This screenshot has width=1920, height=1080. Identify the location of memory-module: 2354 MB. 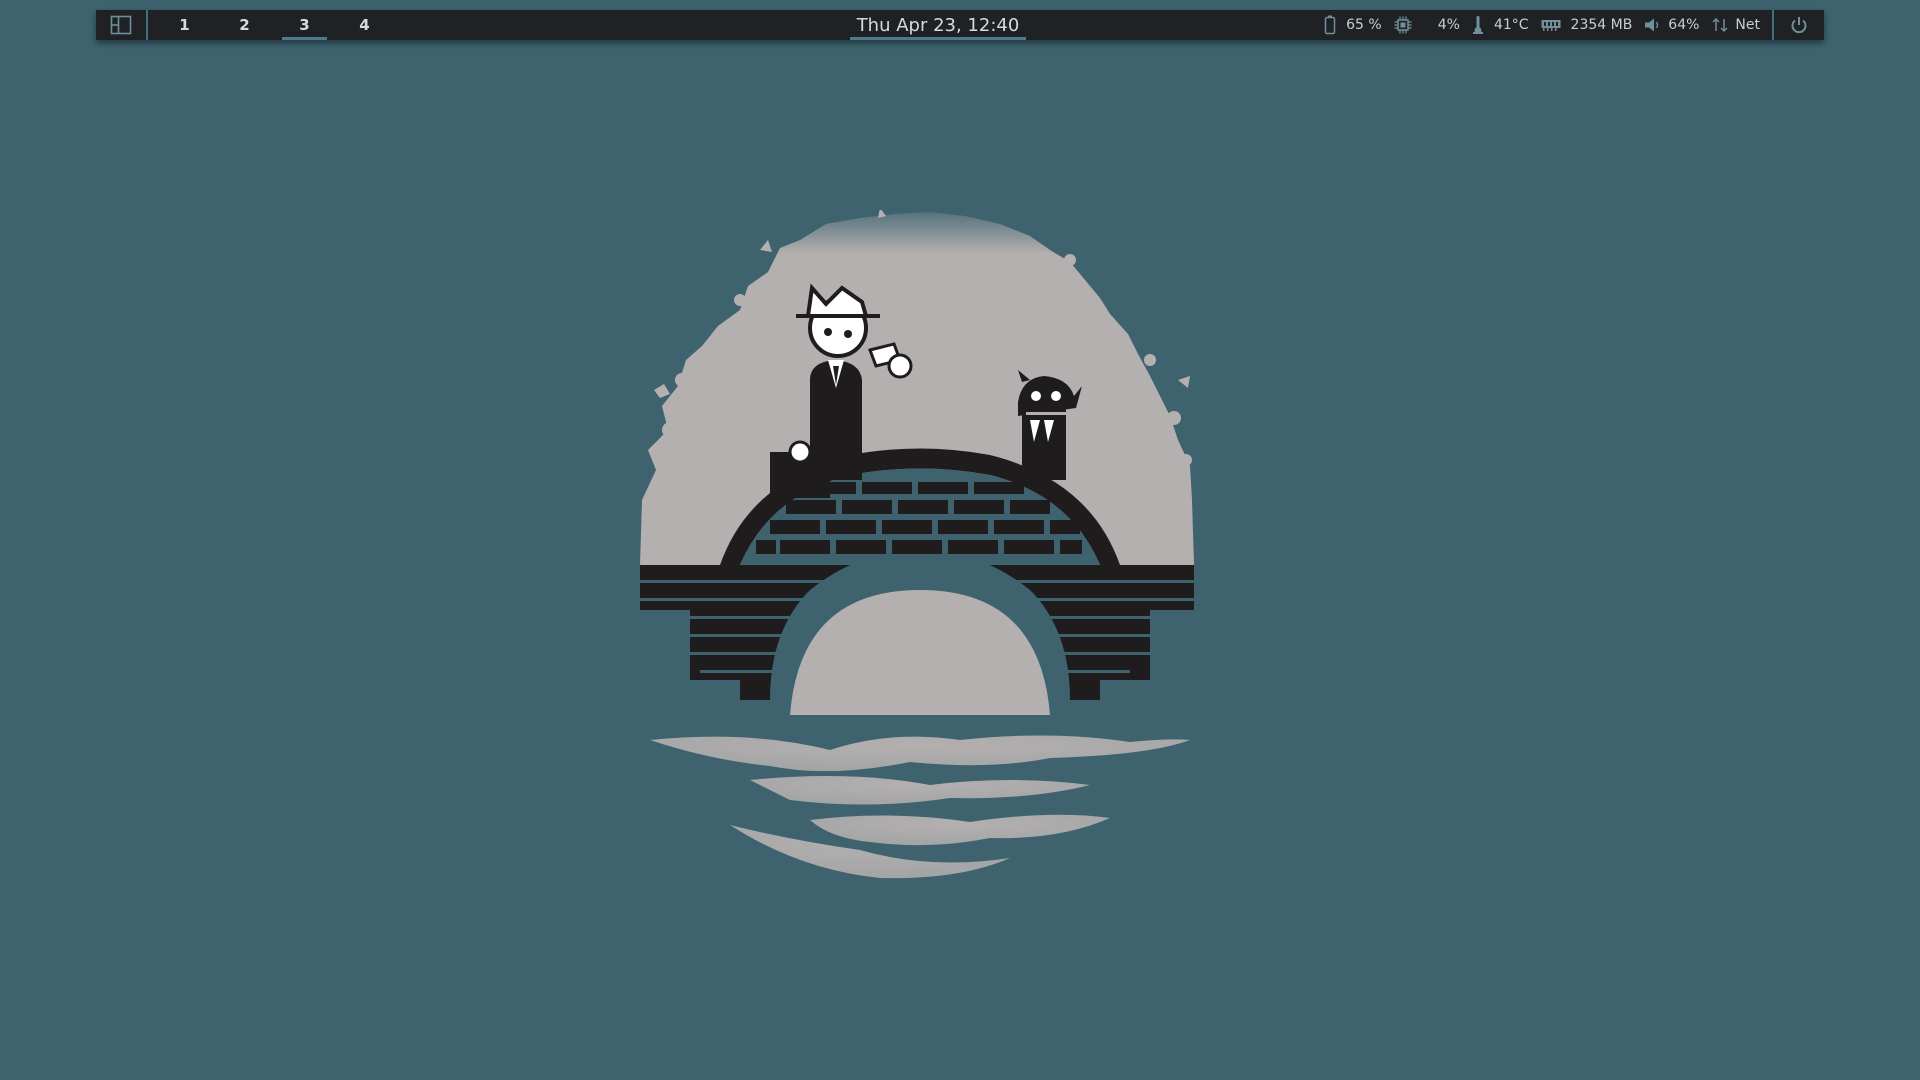
(1587, 25).